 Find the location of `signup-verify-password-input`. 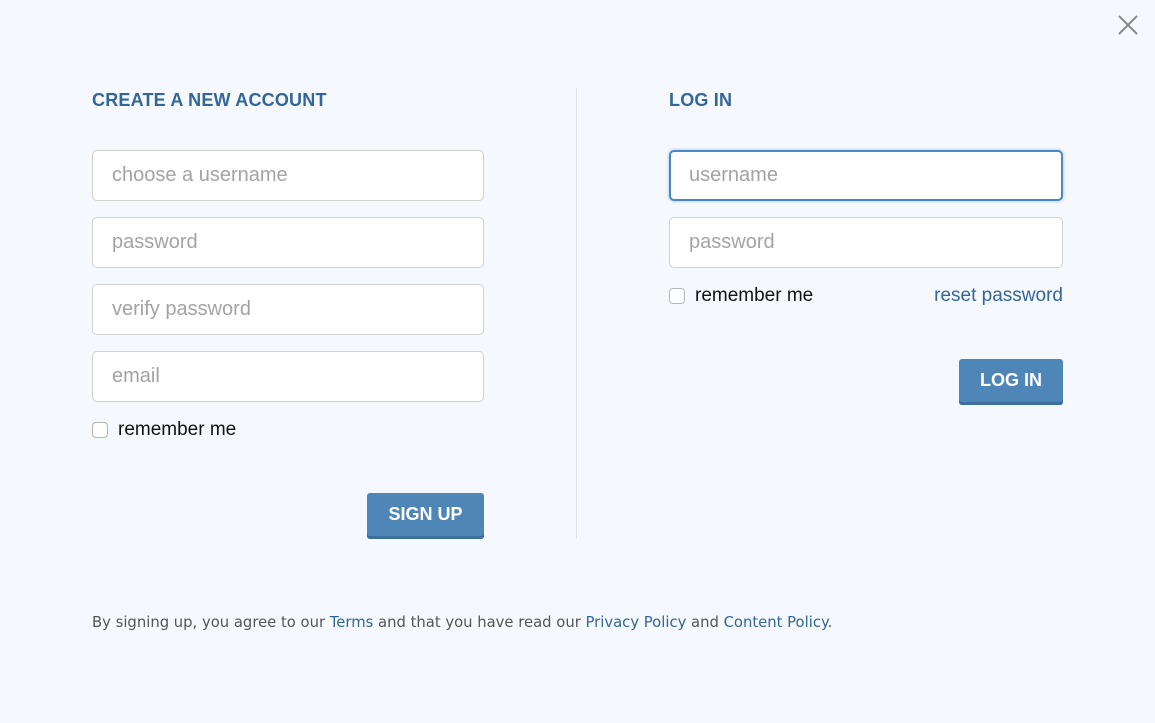

signup-verify-password-input is located at coordinates (288, 309).